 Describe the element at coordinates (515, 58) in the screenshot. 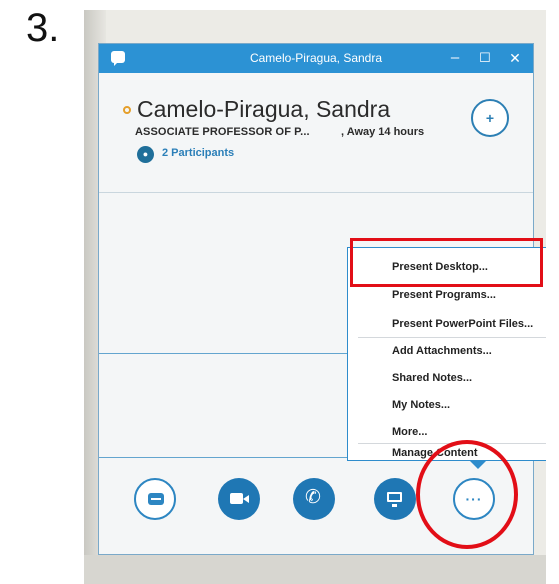

I see `close-button: ✕` at that location.